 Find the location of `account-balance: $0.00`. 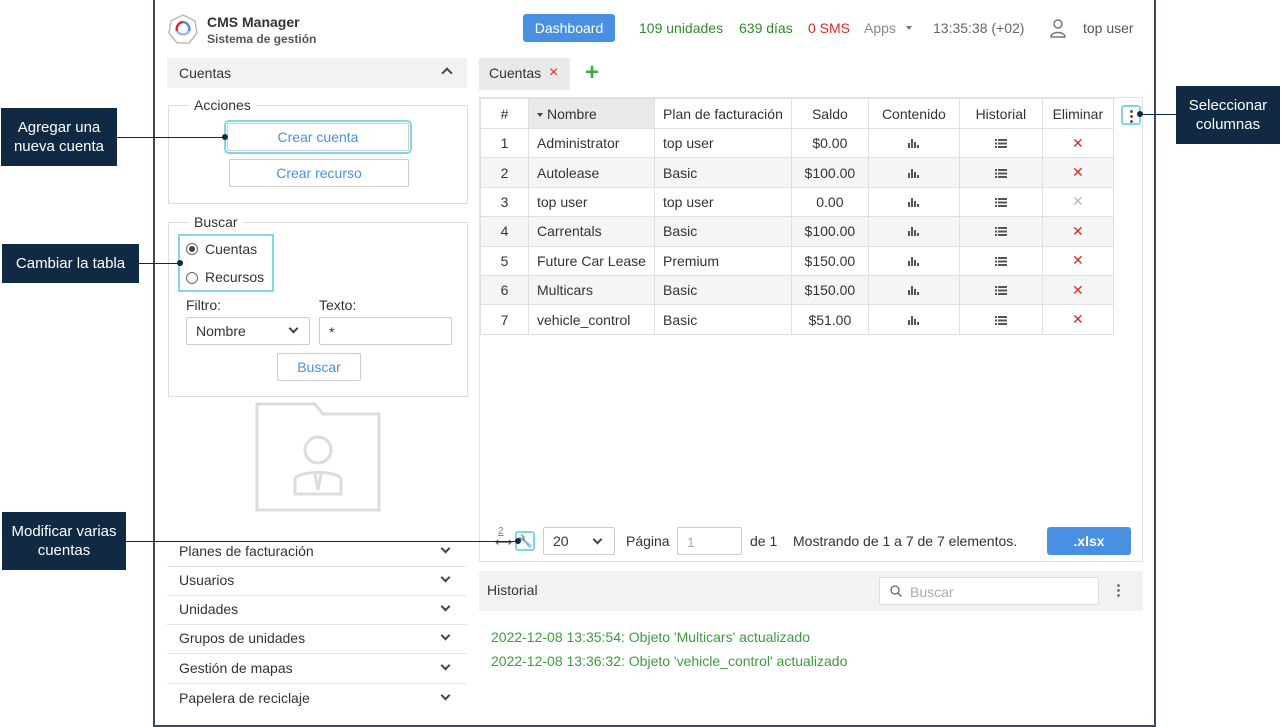

account-balance: $0.00 is located at coordinates (829, 143).